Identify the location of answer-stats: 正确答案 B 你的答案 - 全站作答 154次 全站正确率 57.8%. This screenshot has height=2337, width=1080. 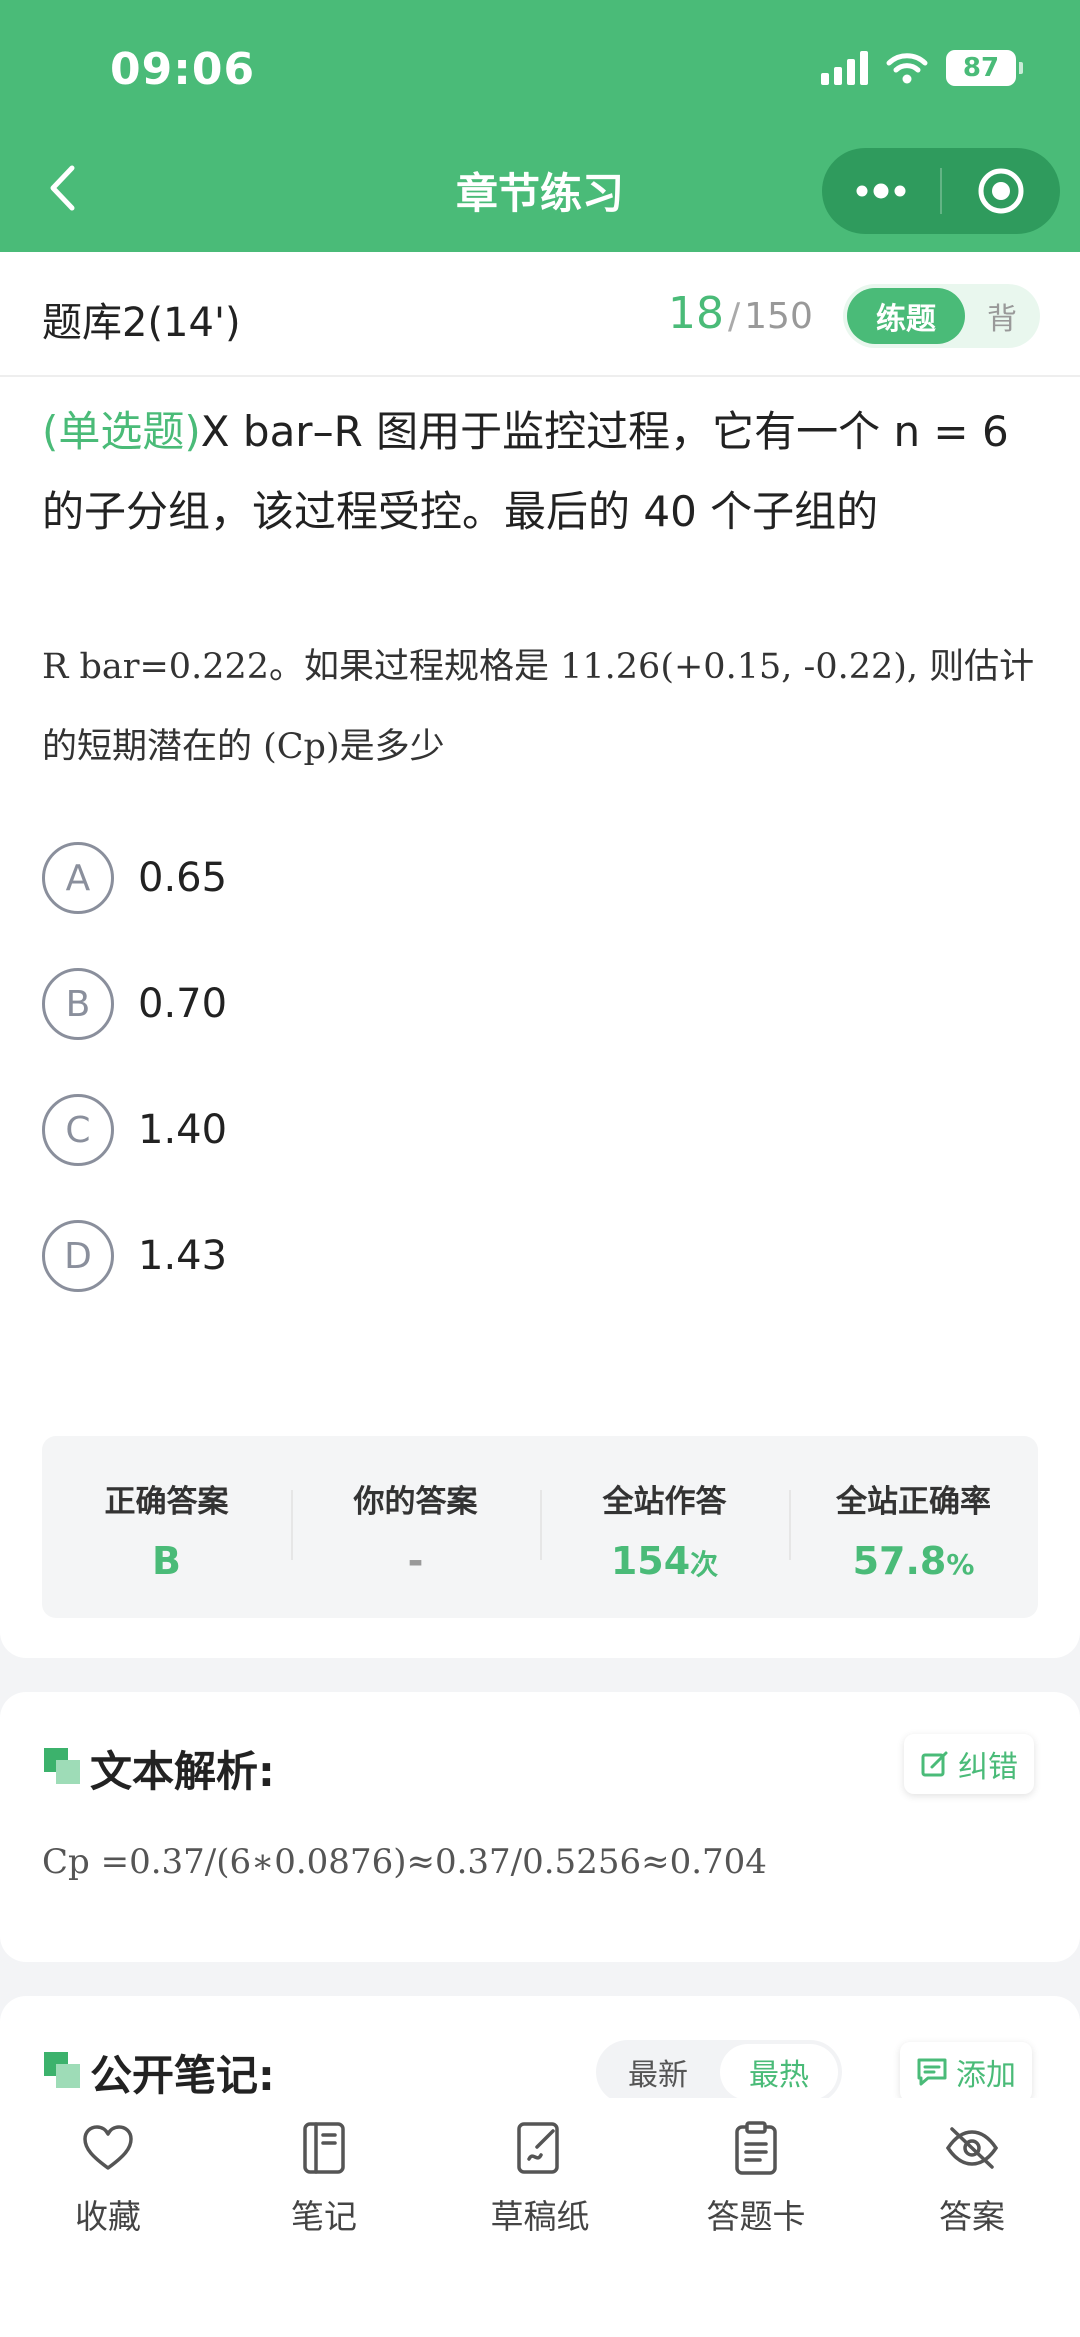
(540, 1527).